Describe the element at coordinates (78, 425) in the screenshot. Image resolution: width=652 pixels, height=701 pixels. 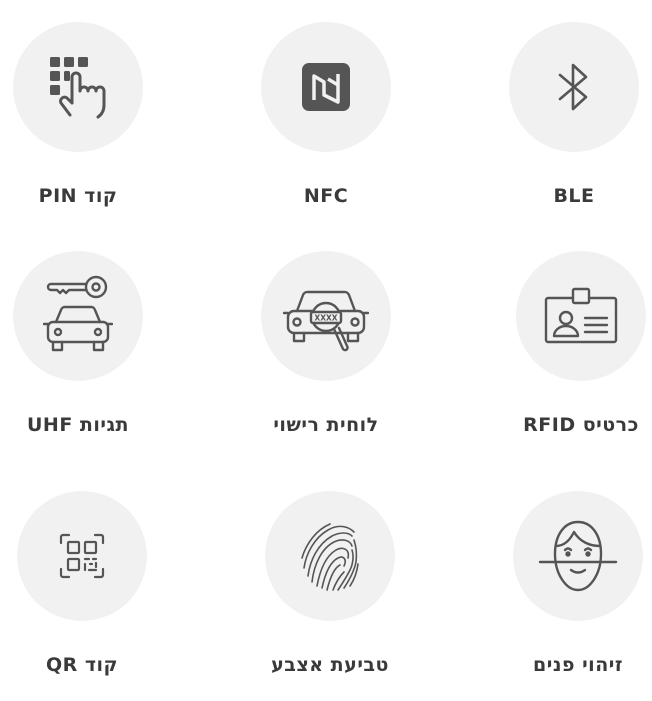
I see `method-label: תגיות UHF` at that location.